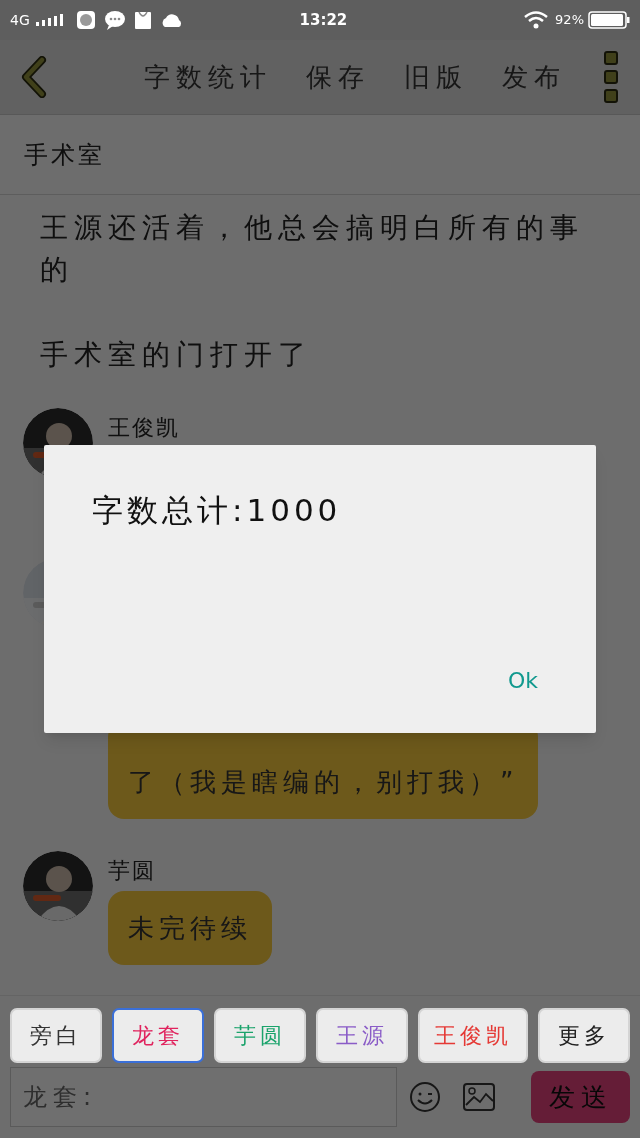  I want to click on role-chip: 更多, so click(584, 1035).